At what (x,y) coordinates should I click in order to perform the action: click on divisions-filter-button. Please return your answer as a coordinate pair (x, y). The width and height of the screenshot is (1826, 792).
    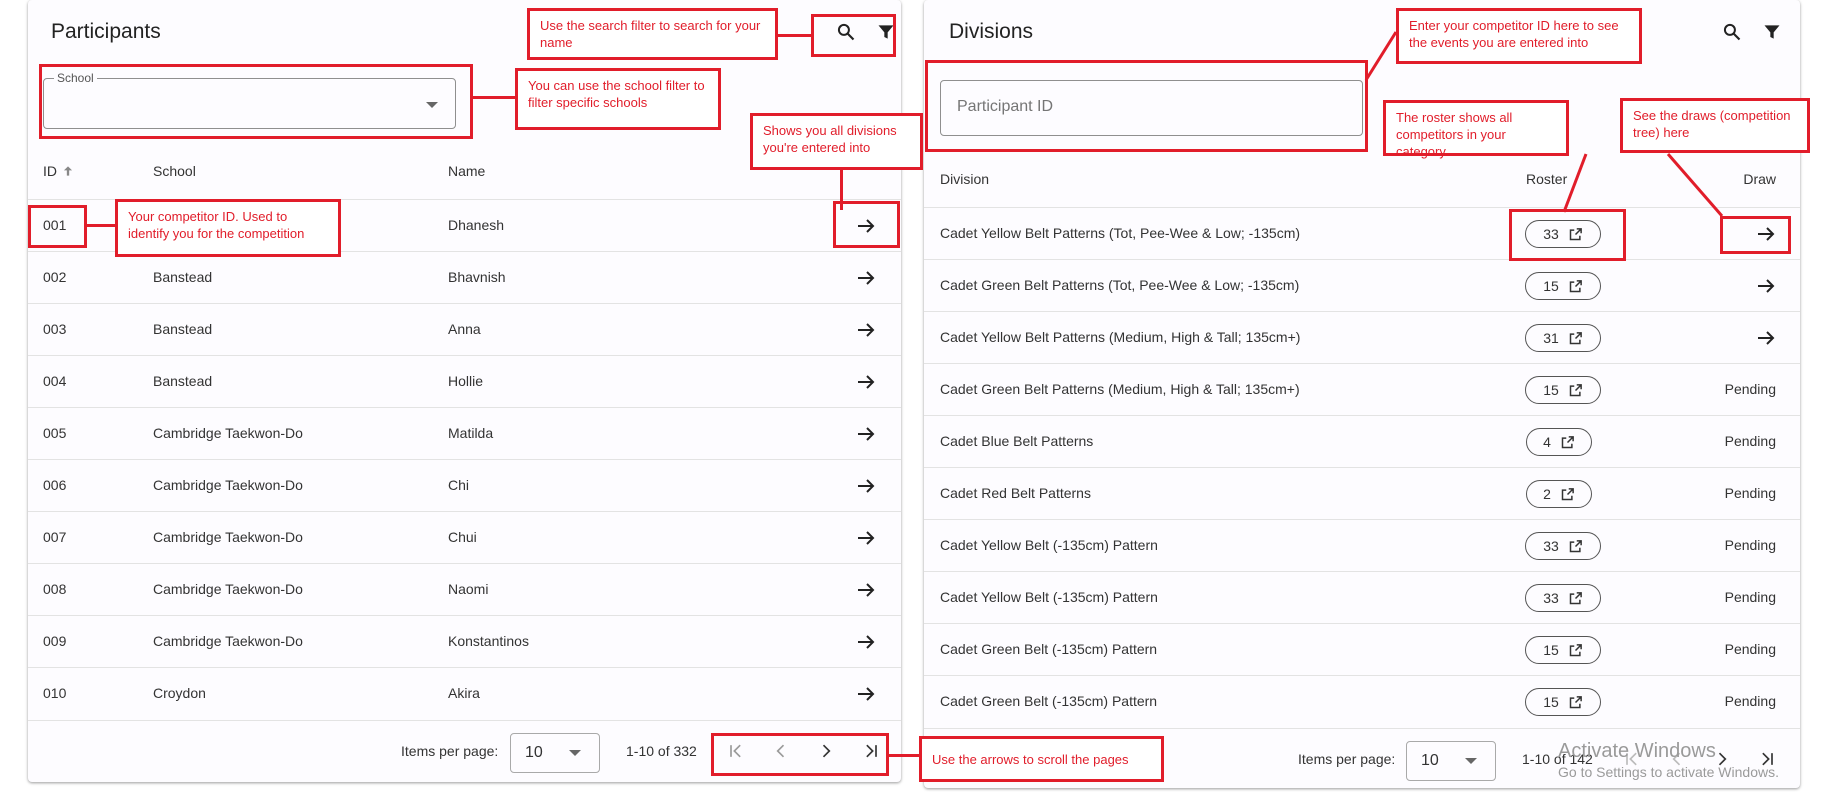
    Looking at the image, I should click on (1772, 32).